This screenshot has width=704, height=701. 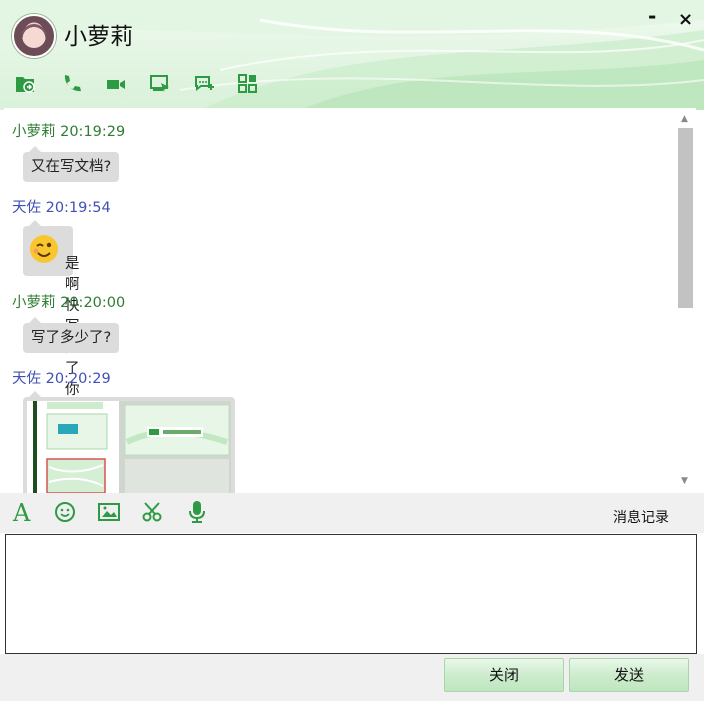 I want to click on contact-name: 小萝莉, so click(x=98, y=37).